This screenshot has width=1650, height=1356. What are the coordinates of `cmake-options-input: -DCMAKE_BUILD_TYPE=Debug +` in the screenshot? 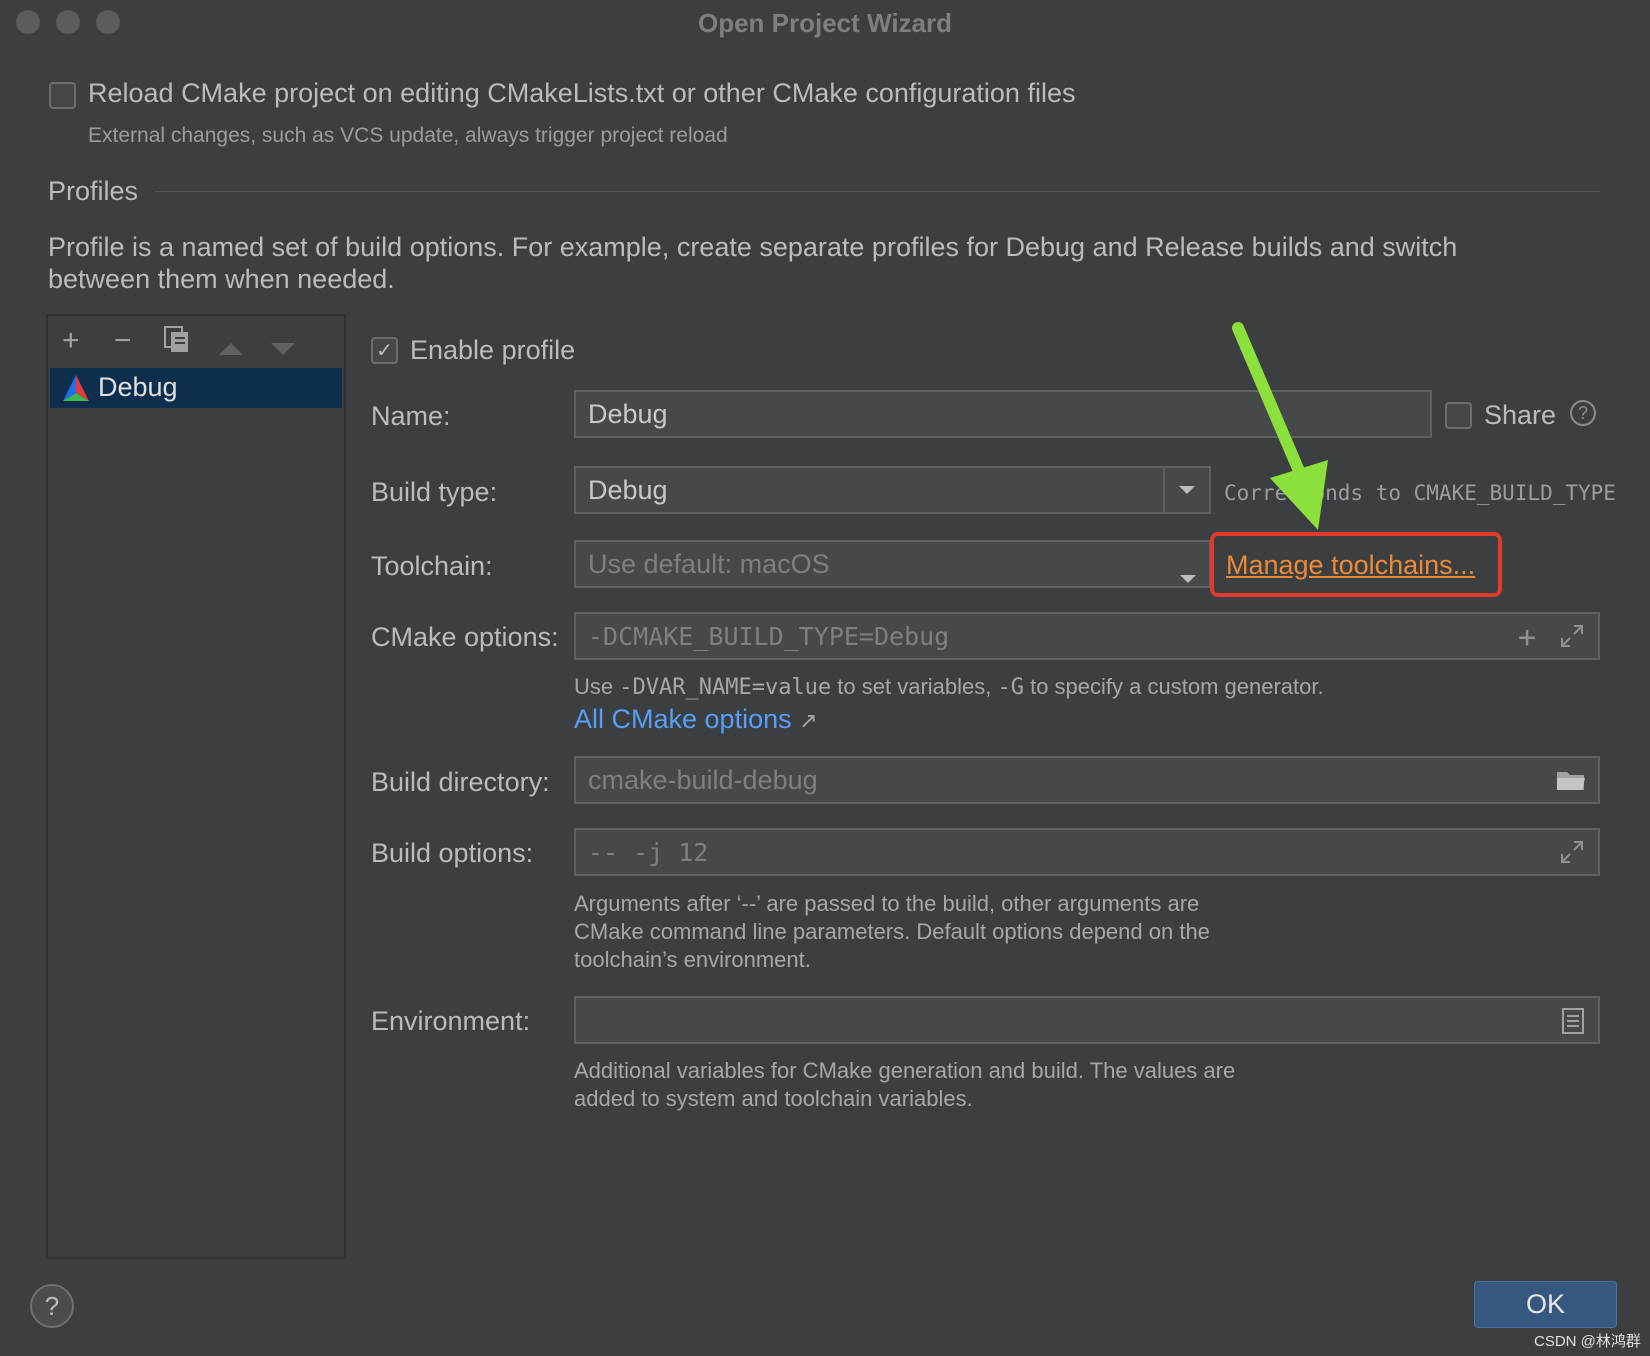 It's located at (1087, 636).